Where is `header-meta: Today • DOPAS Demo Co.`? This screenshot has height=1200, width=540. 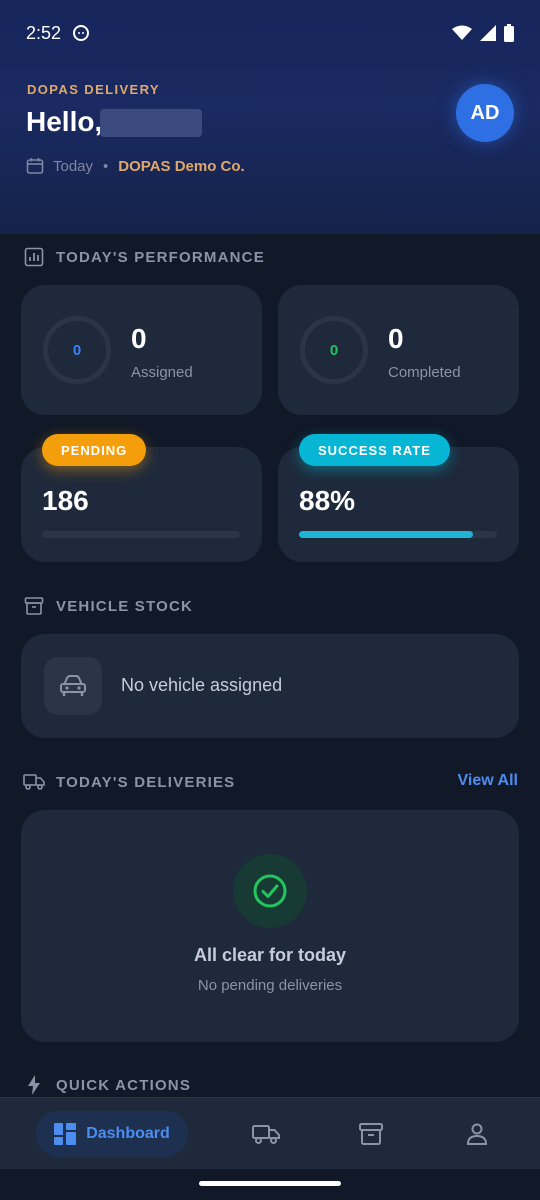
header-meta: Today • DOPAS Demo Co. is located at coordinates (135, 166).